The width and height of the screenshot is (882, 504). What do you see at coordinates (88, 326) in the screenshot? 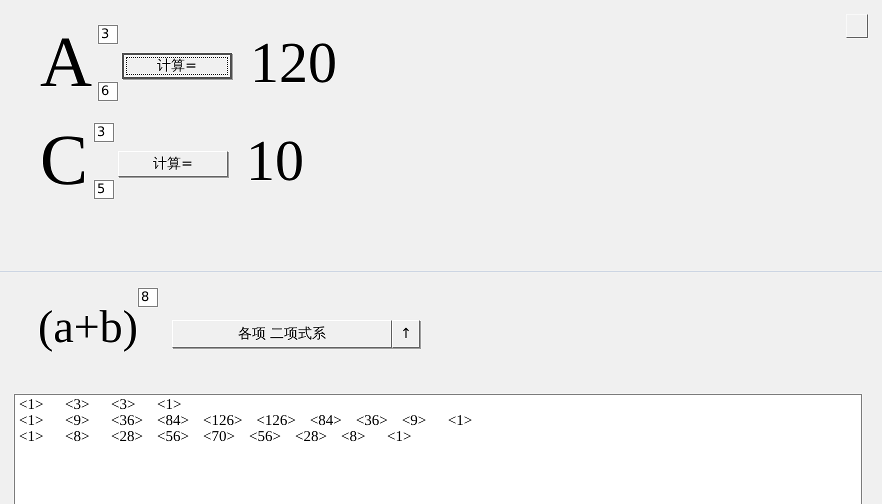
I see `binomial-expression: (a+b)` at bounding box center [88, 326].